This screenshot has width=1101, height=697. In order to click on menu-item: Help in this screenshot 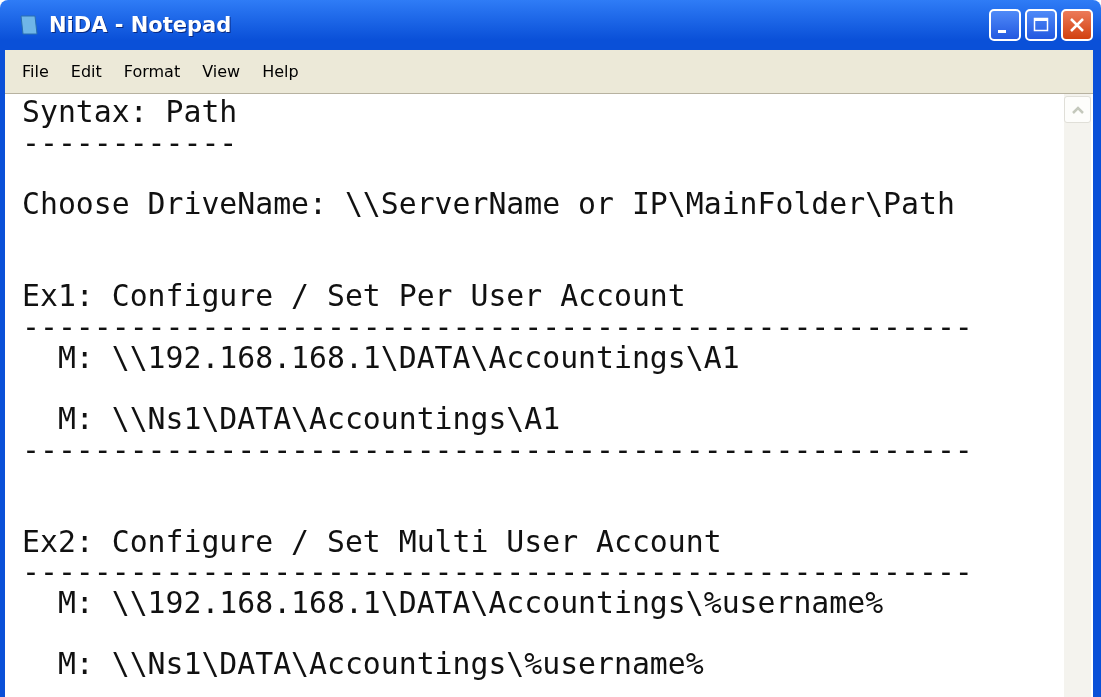, I will do `click(280, 71)`.